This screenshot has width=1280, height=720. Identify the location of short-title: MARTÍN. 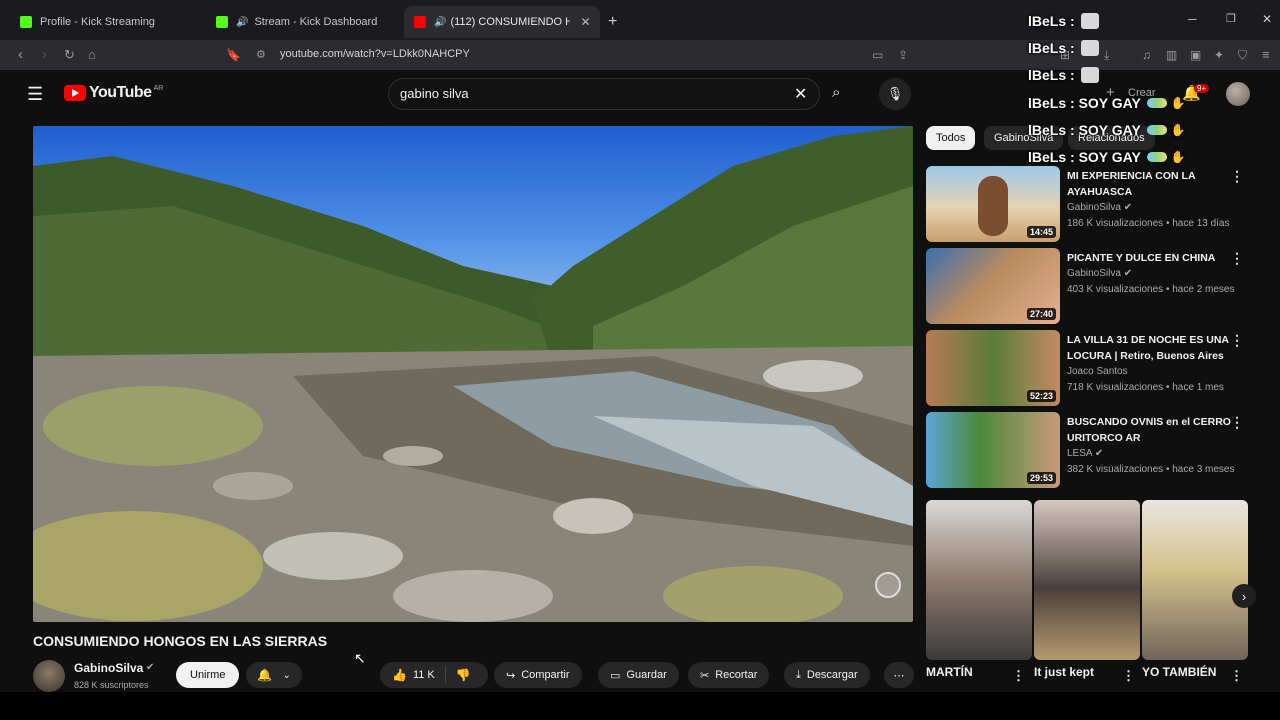
(949, 672).